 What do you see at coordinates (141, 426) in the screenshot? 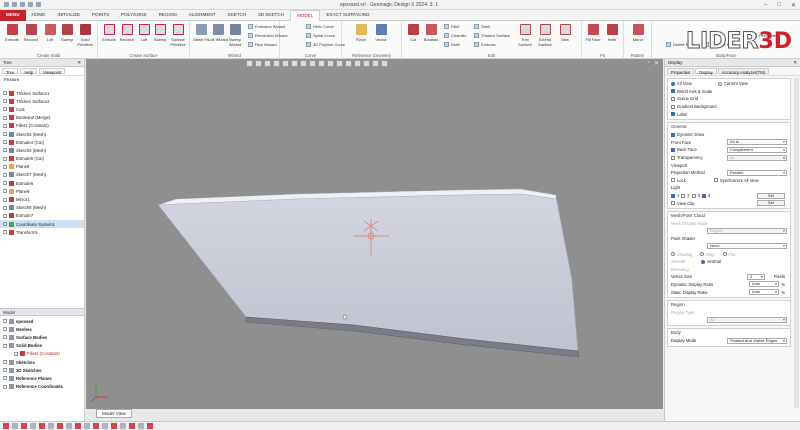
I see `display-toggle-icon` at bounding box center [141, 426].